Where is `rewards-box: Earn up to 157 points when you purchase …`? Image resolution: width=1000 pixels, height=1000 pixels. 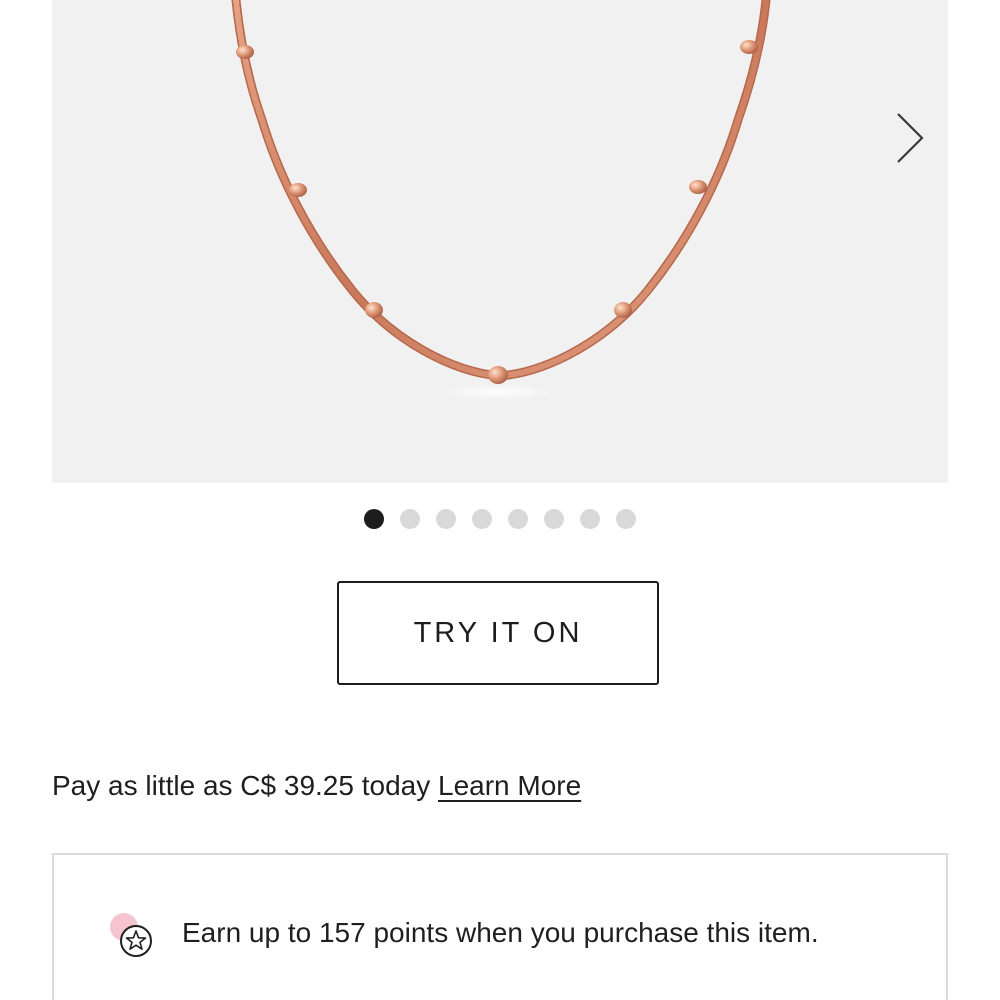
rewards-box: Earn up to 157 points when you purchase … is located at coordinates (500, 926).